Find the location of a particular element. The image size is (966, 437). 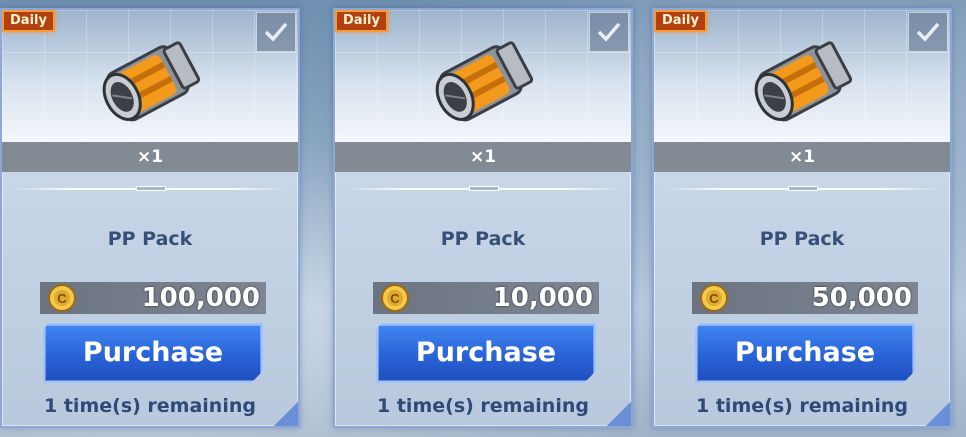

price-value: 10,000 is located at coordinates (542, 298).